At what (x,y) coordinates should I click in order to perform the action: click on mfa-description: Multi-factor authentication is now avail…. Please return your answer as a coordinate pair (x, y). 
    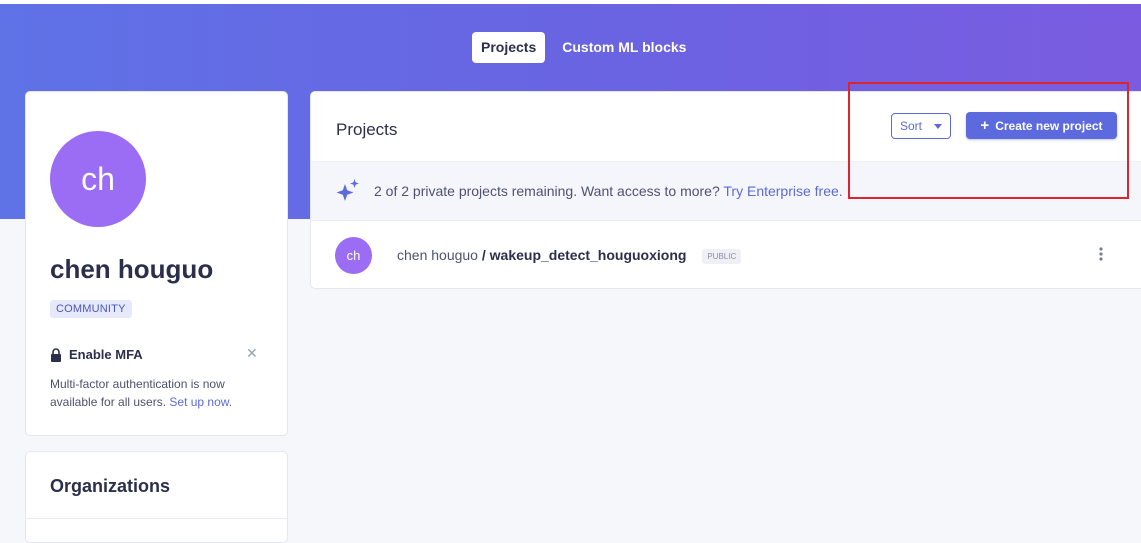
    Looking at the image, I should click on (155, 393).